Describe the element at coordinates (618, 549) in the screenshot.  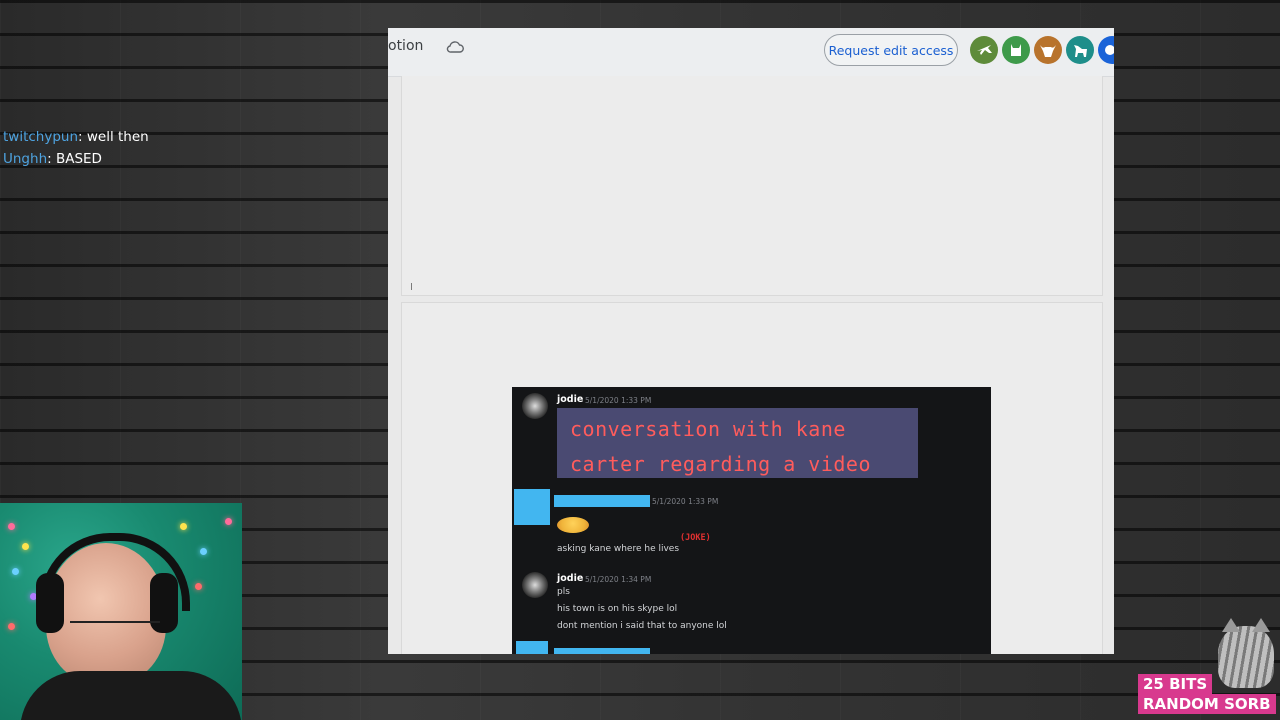
I see `message-text: asking kane where he lives` at that location.